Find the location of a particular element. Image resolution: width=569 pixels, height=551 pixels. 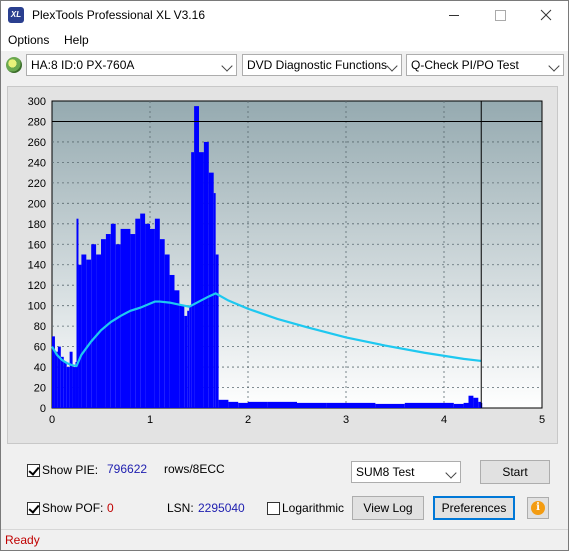

y-tick-label: 220 is located at coordinates (37, 184).